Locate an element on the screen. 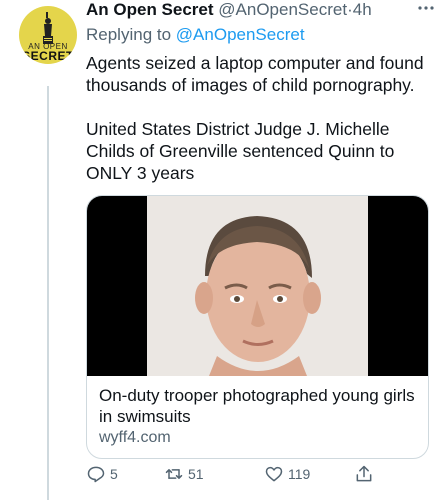  share-button is located at coordinates (364, 474).